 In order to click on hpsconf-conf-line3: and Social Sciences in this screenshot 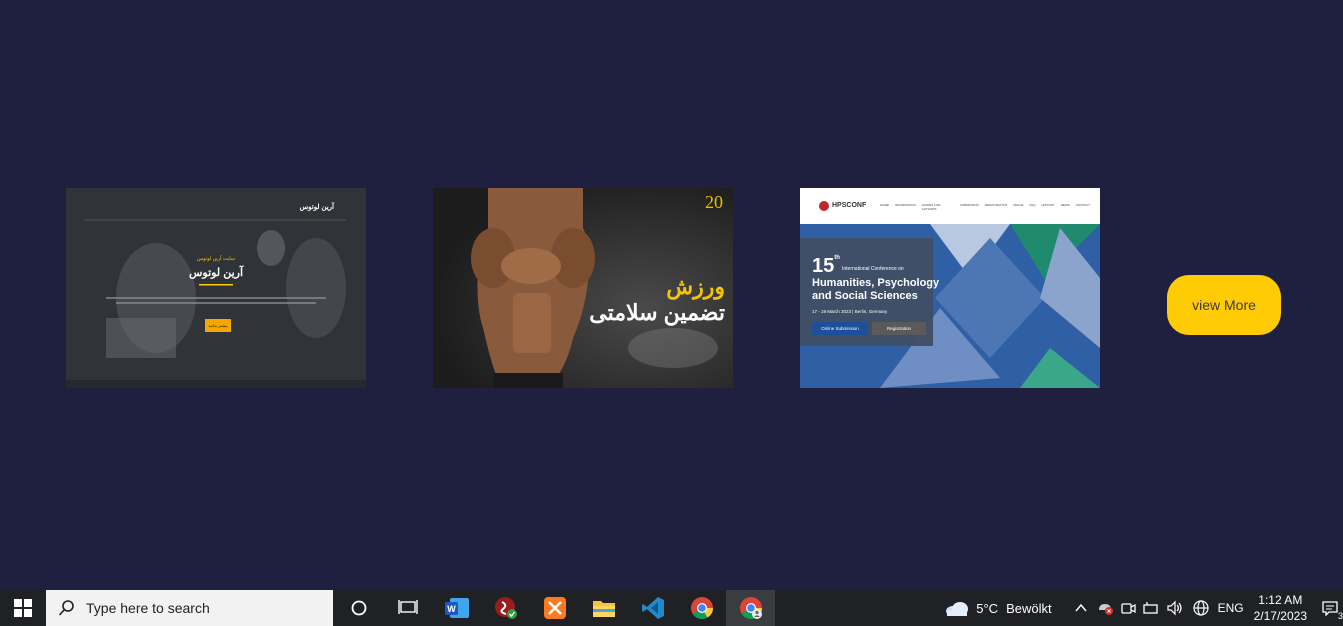, I will do `click(865, 296)`.